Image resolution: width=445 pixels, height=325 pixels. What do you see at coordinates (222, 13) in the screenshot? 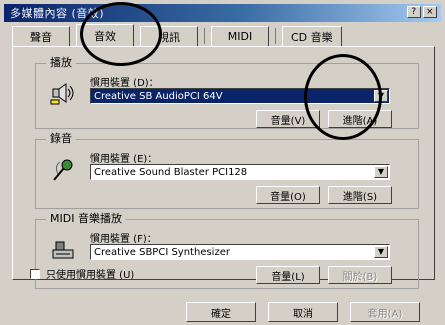
I see `title-bar: 多媒體內容 (音效) ? ×` at bounding box center [222, 13].